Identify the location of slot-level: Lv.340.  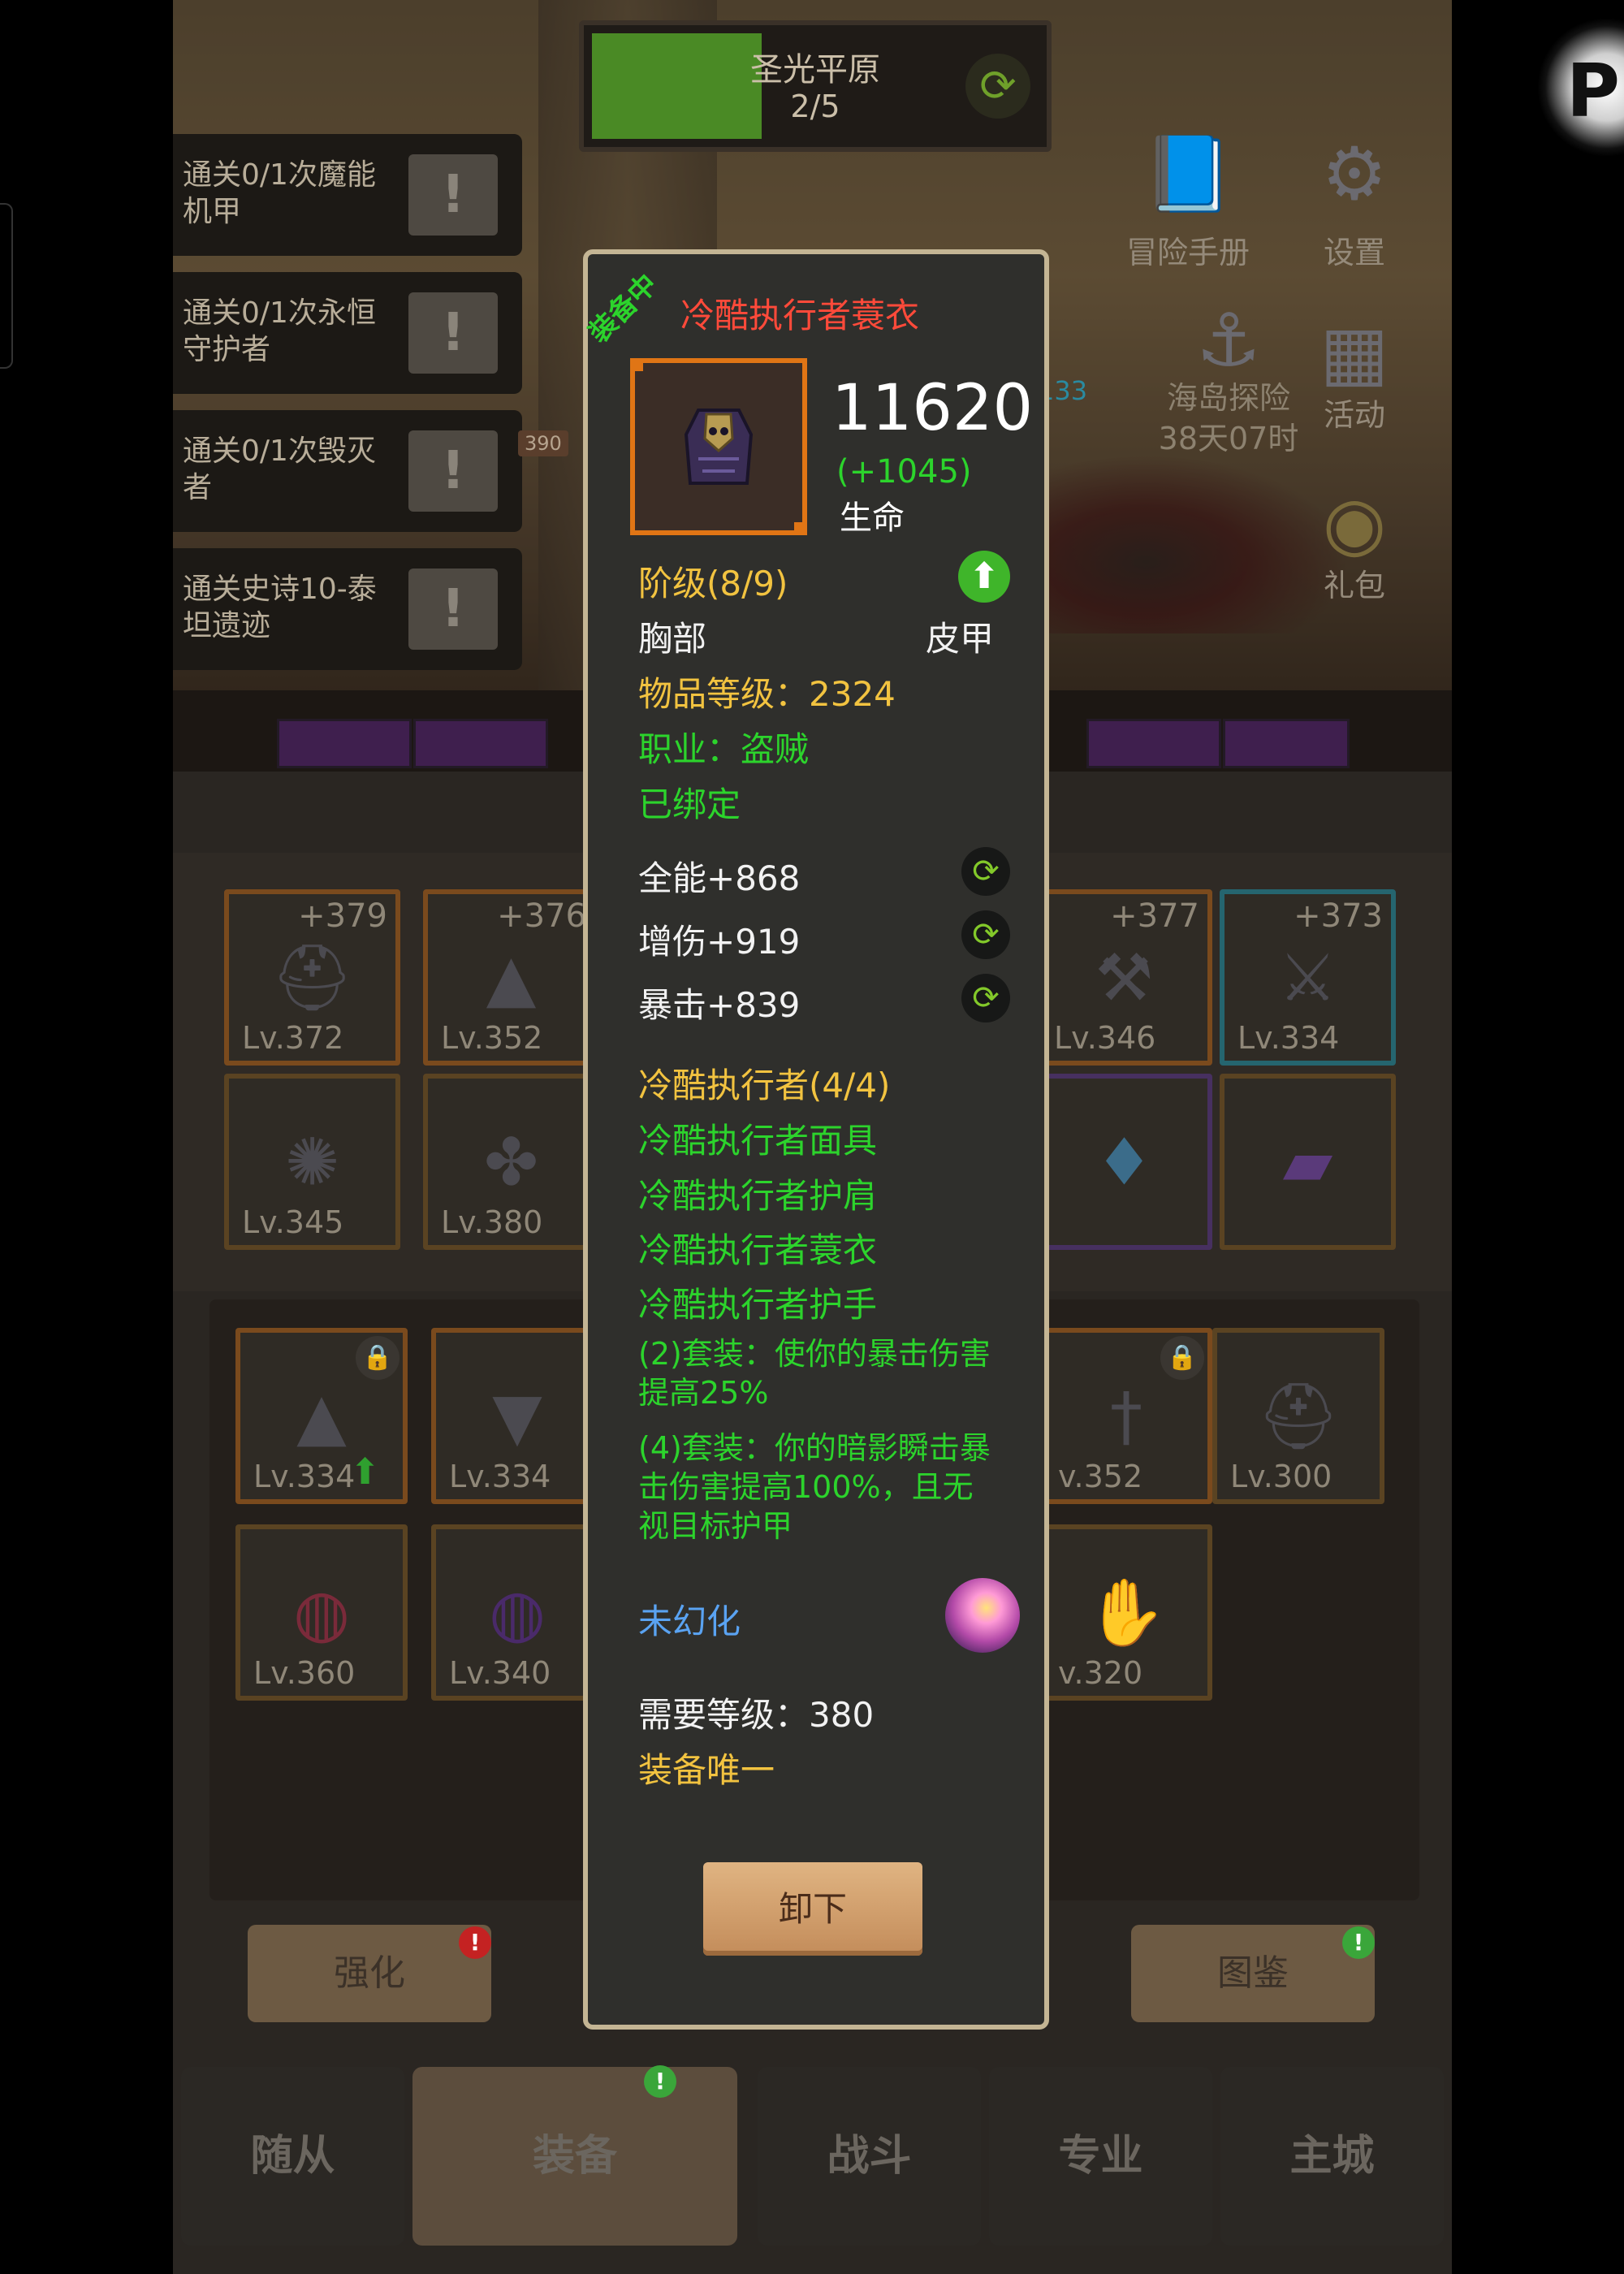
(500, 1673).